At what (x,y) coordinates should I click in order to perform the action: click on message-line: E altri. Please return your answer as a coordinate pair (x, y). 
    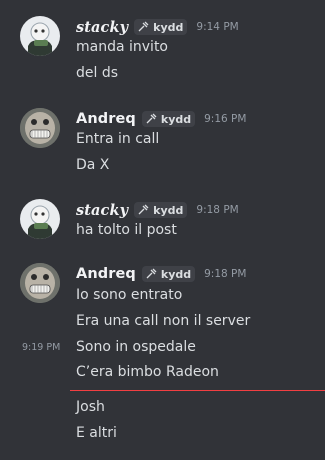
    Looking at the image, I should click on (96, 433).